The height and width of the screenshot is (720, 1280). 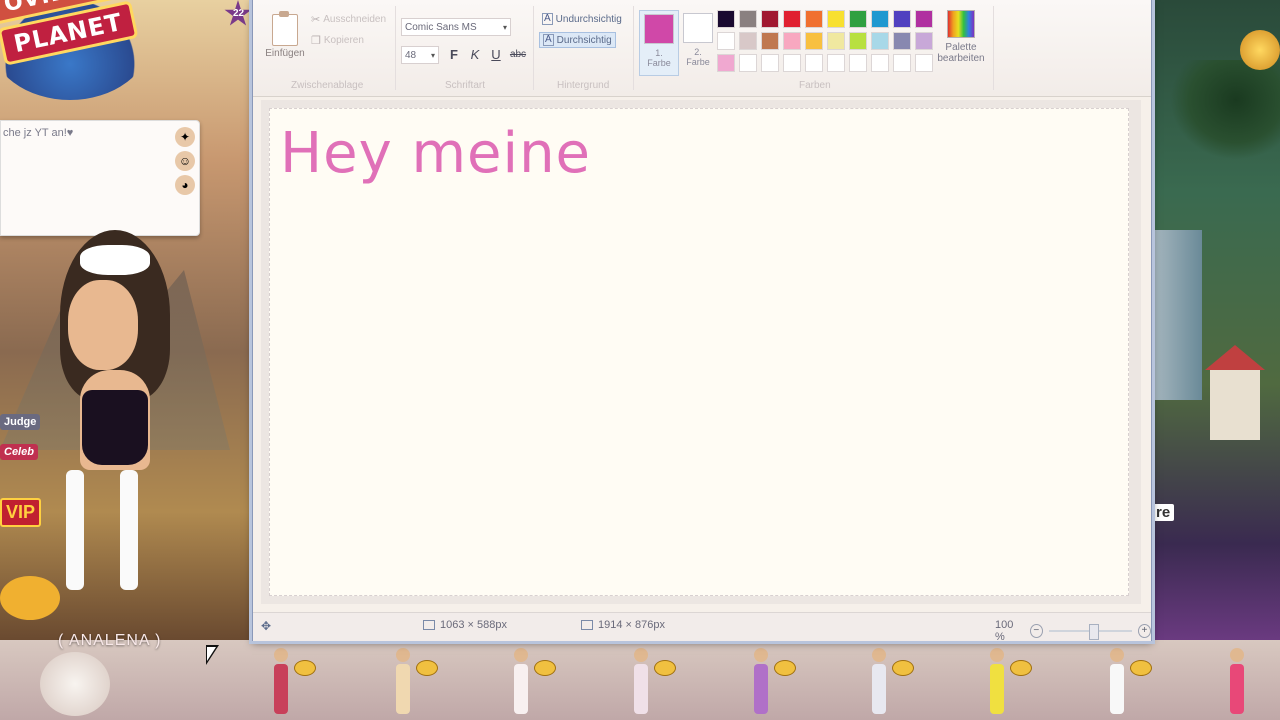 What do you see at coordinates (19, 452) in the screenshot?
I see `celeb-badge: Celeb` at bounding box center [19, 452].